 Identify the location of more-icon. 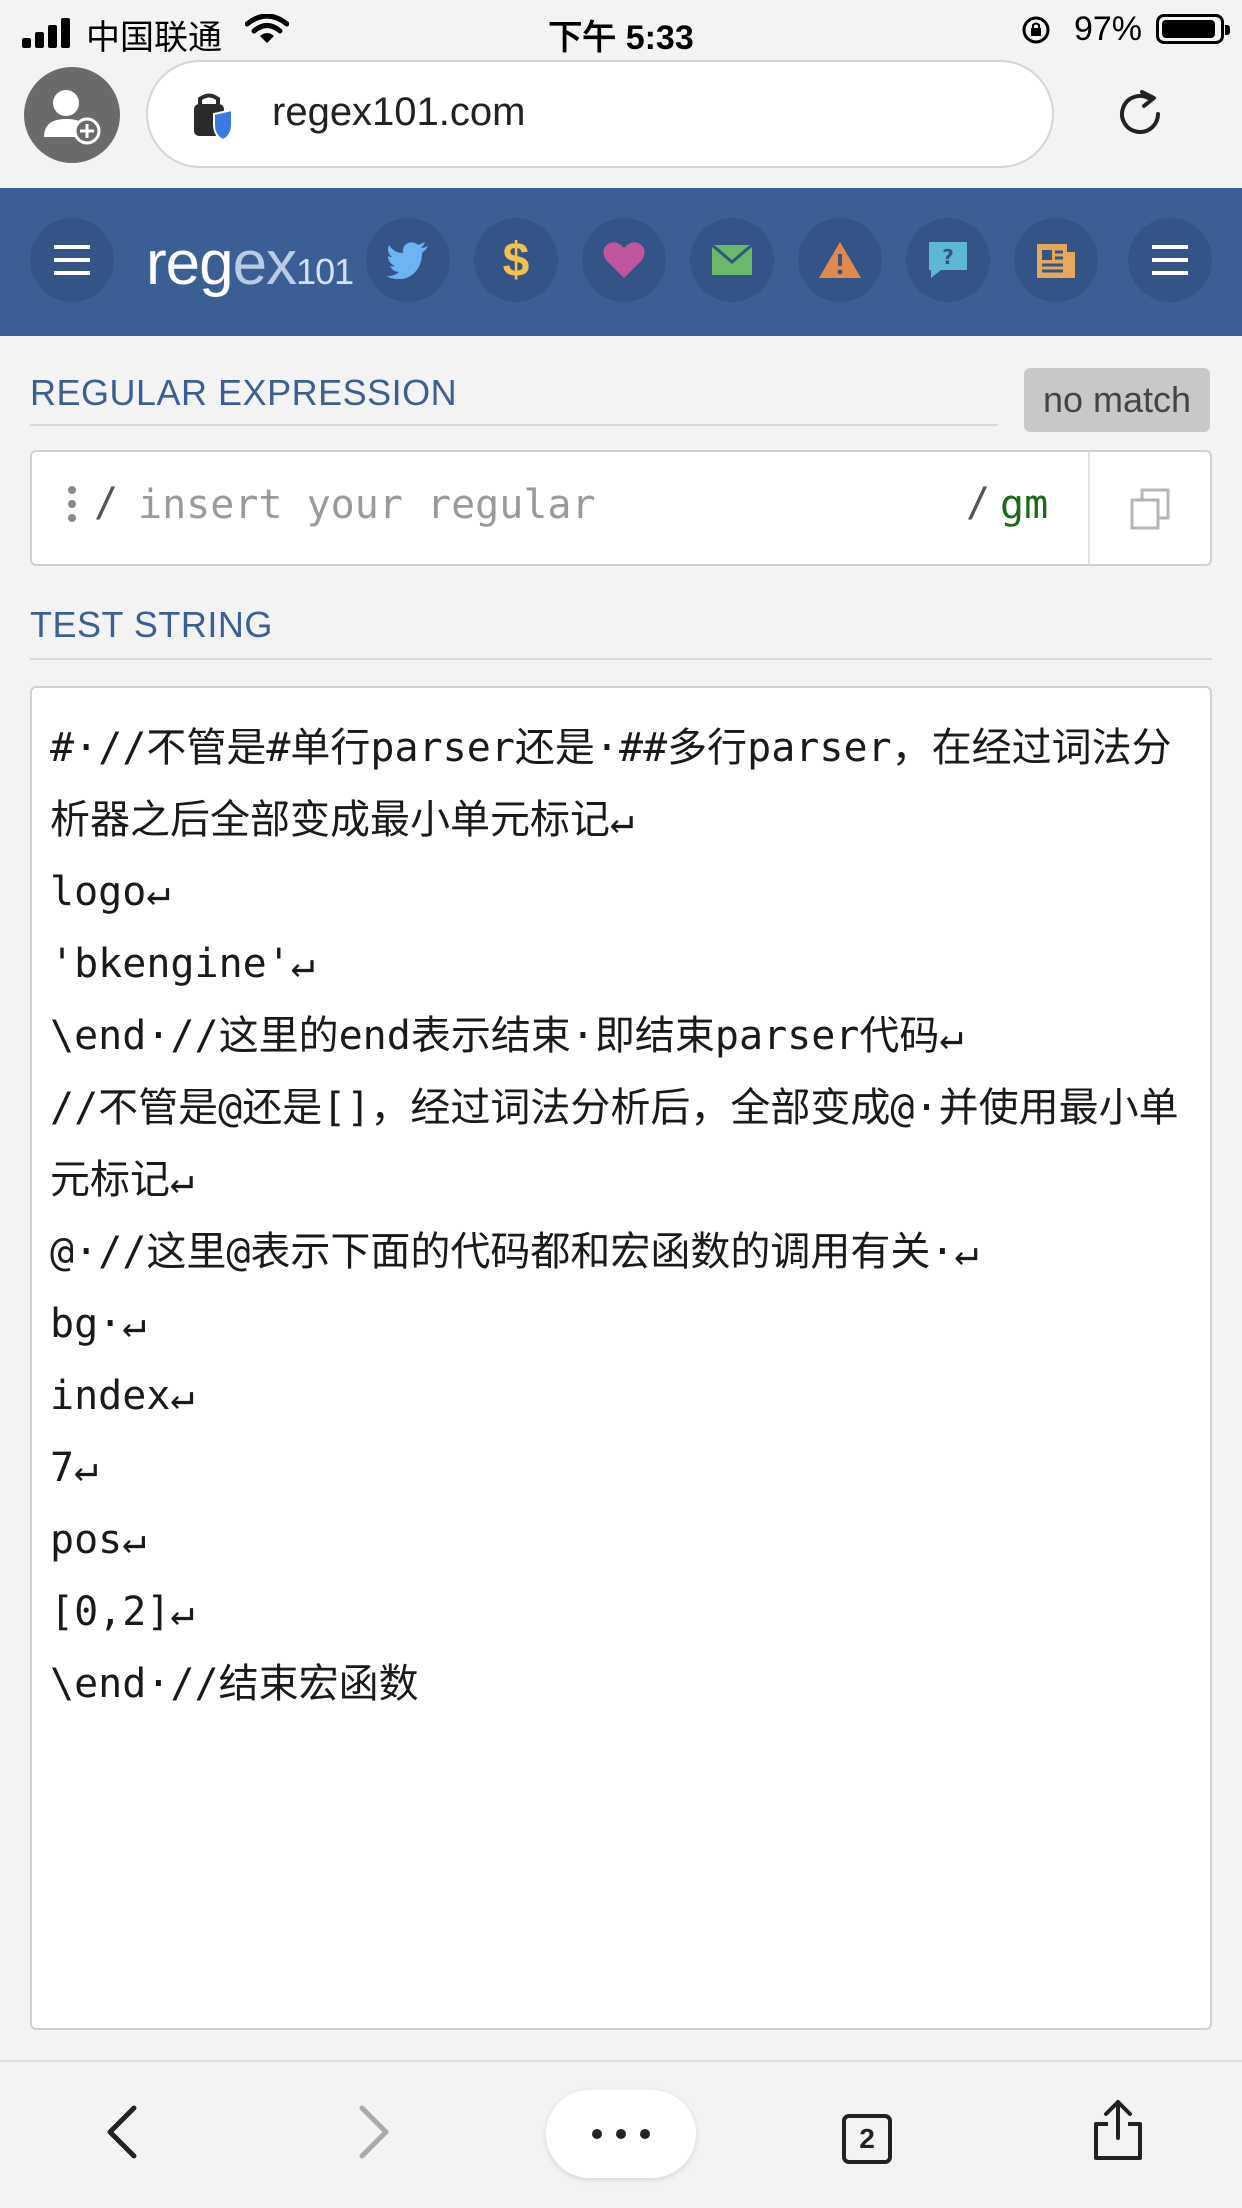
(621, 2134).